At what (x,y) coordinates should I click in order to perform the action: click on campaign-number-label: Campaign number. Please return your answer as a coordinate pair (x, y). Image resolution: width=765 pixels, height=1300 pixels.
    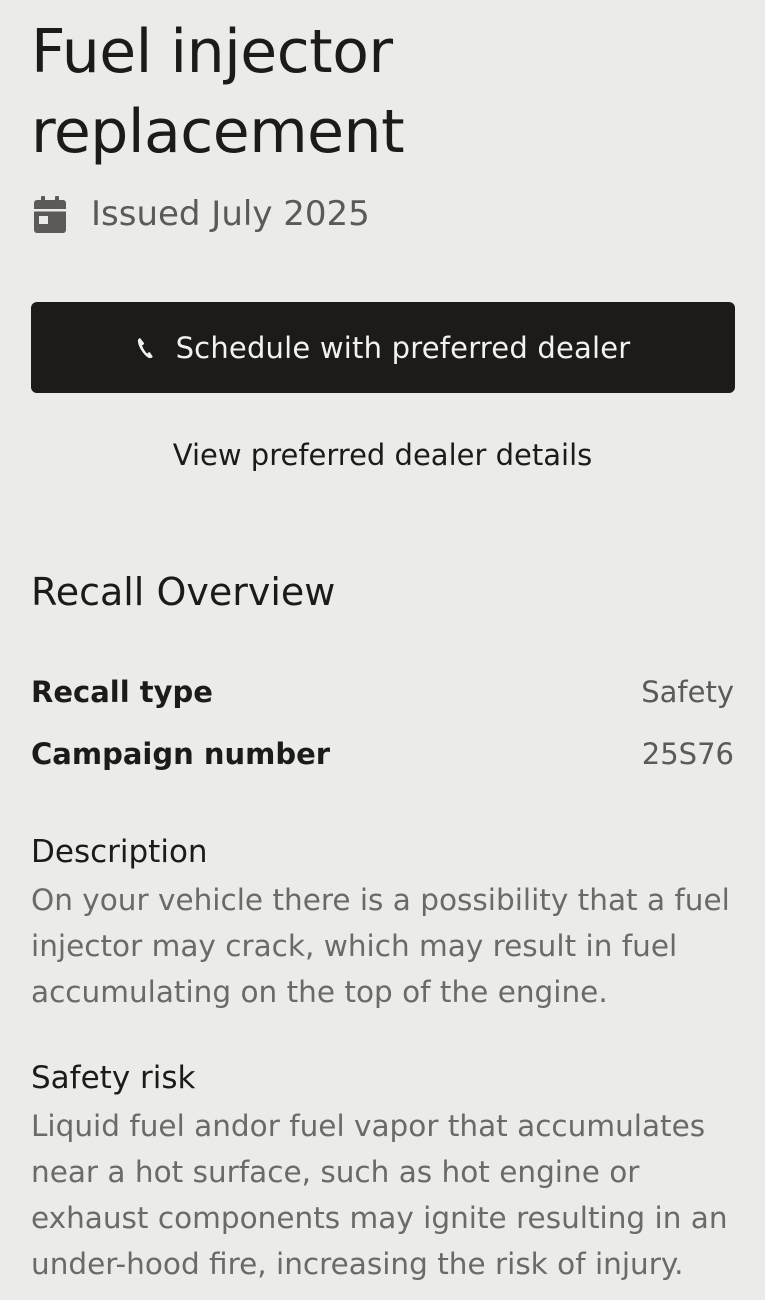
    Looking at the image, I should click on (181, 754).